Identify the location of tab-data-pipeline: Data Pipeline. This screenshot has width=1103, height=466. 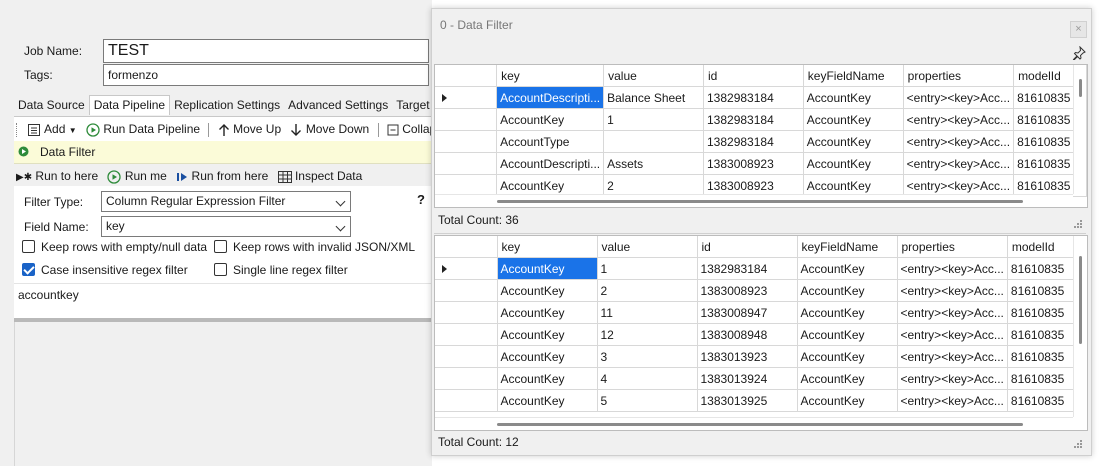
(129, 105).